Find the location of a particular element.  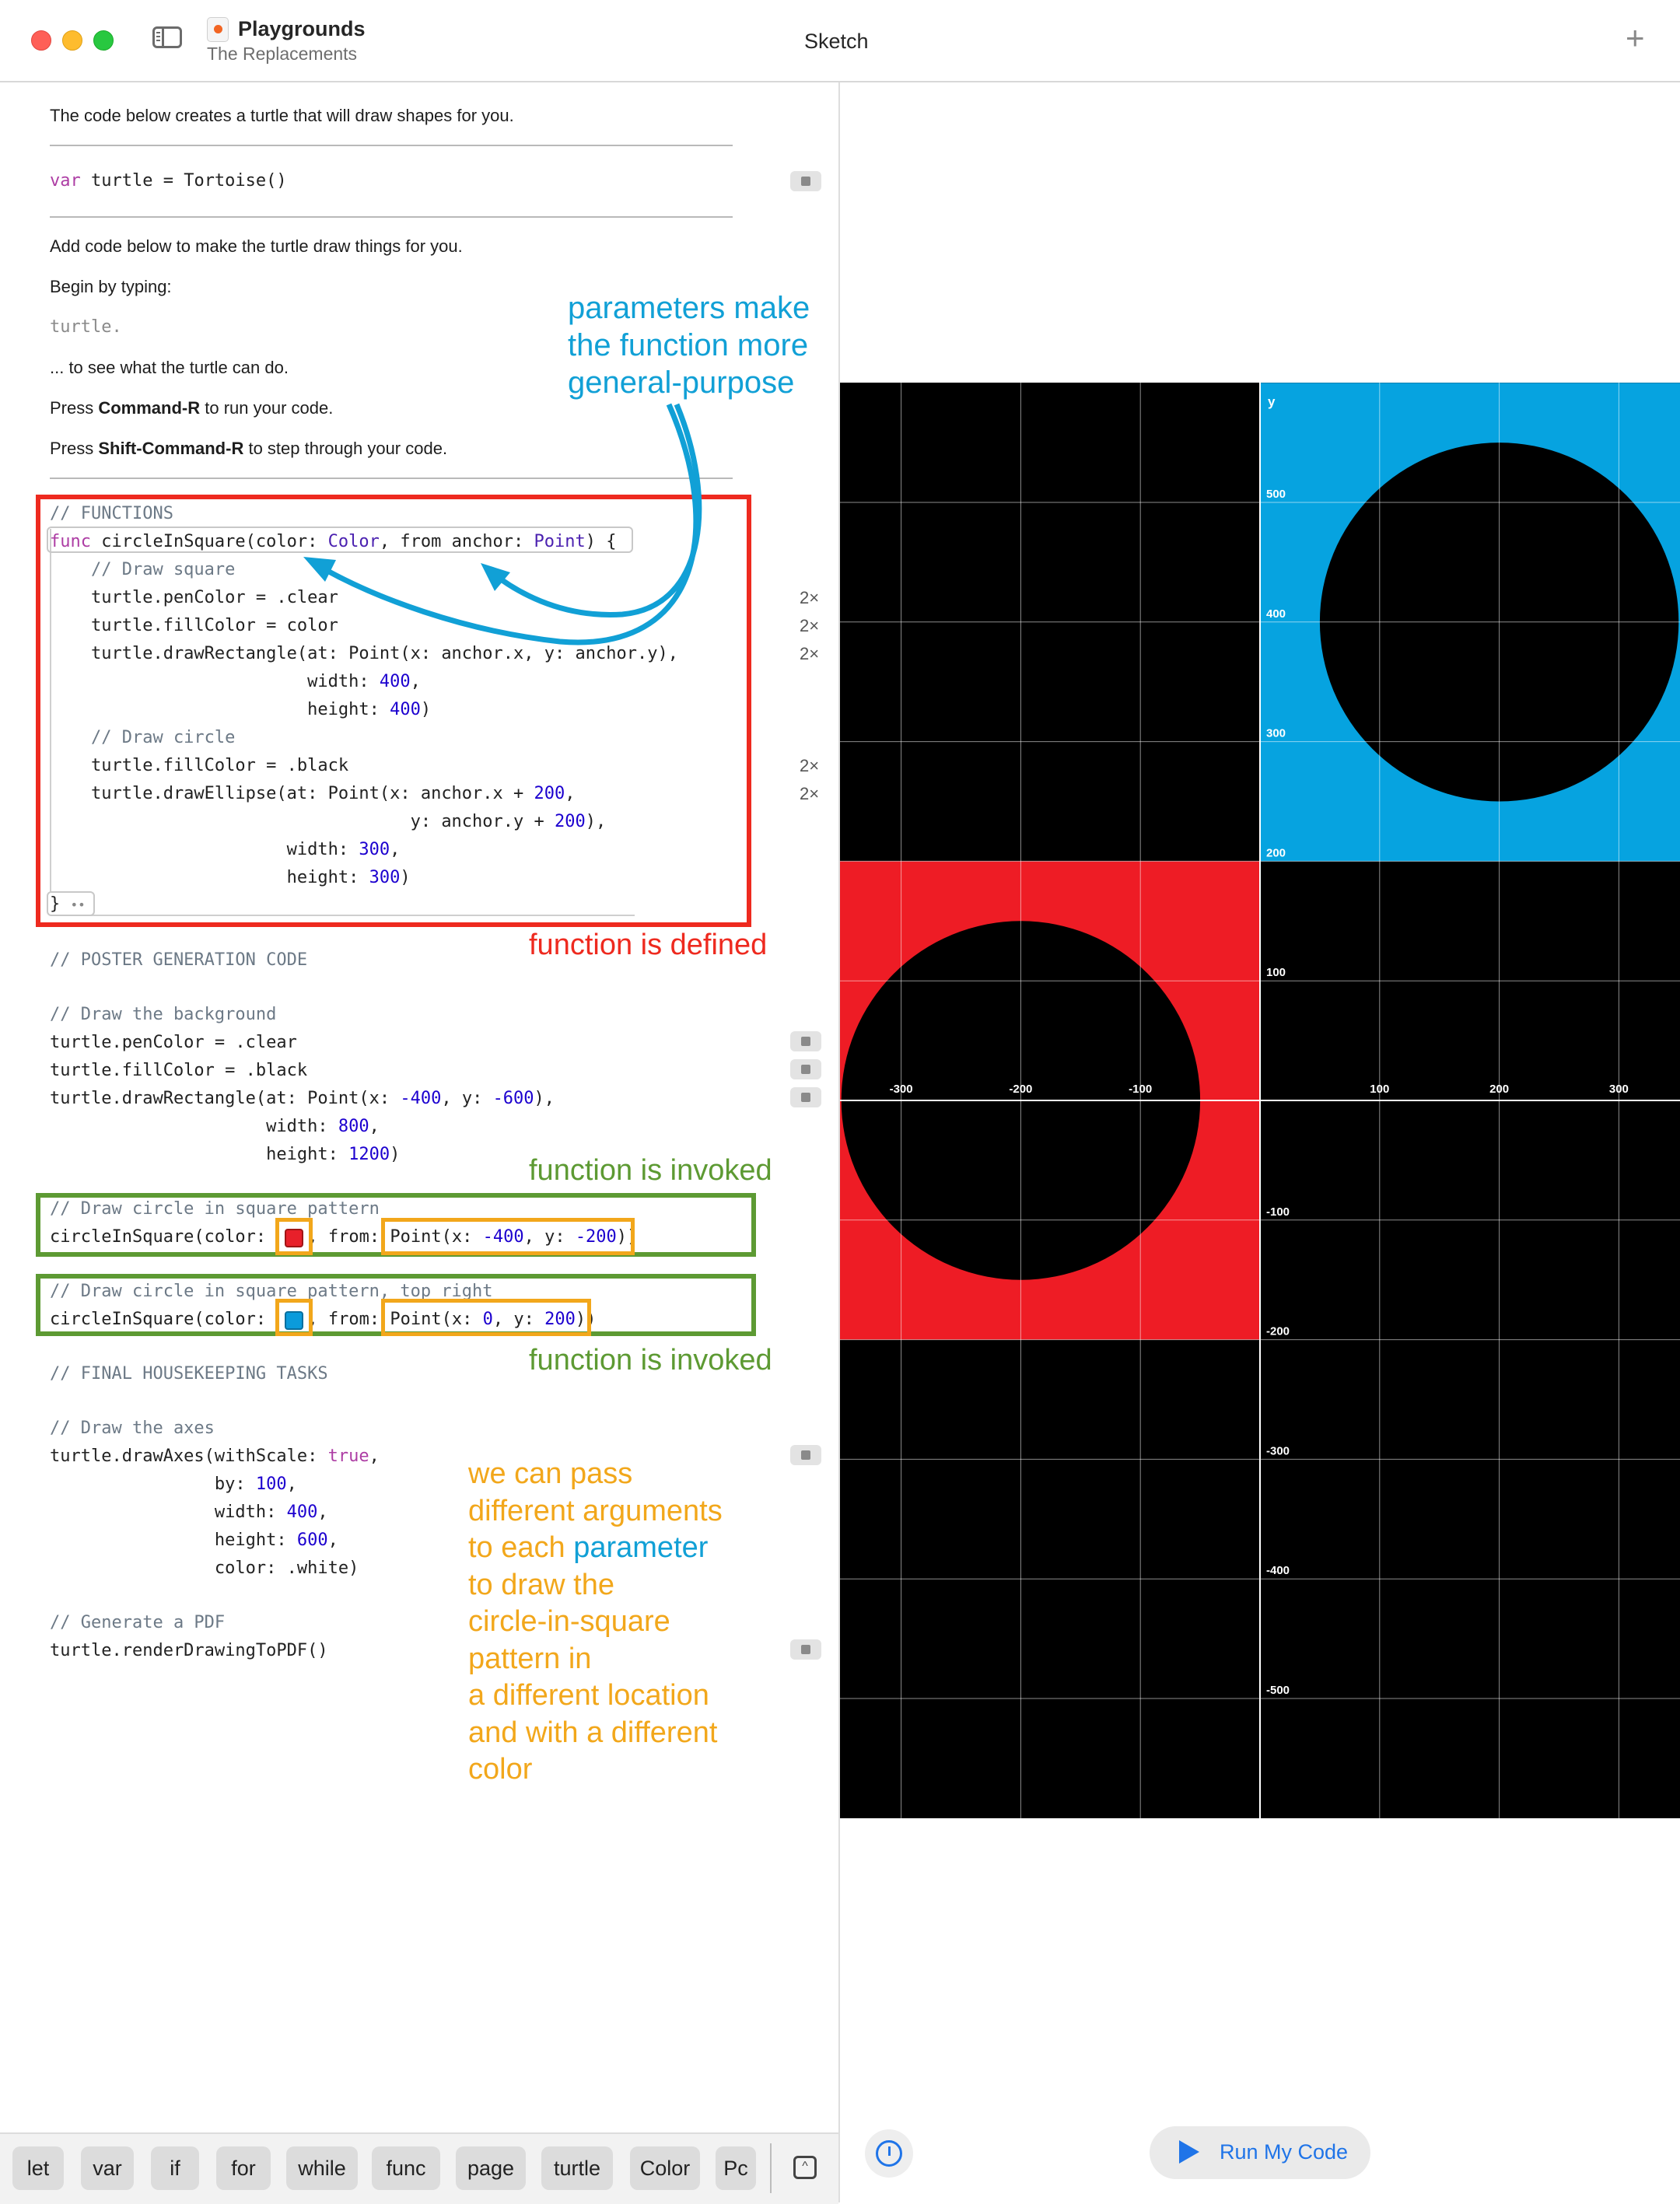

x-tick-label: -200 is located at coordinates (1021, 1089).